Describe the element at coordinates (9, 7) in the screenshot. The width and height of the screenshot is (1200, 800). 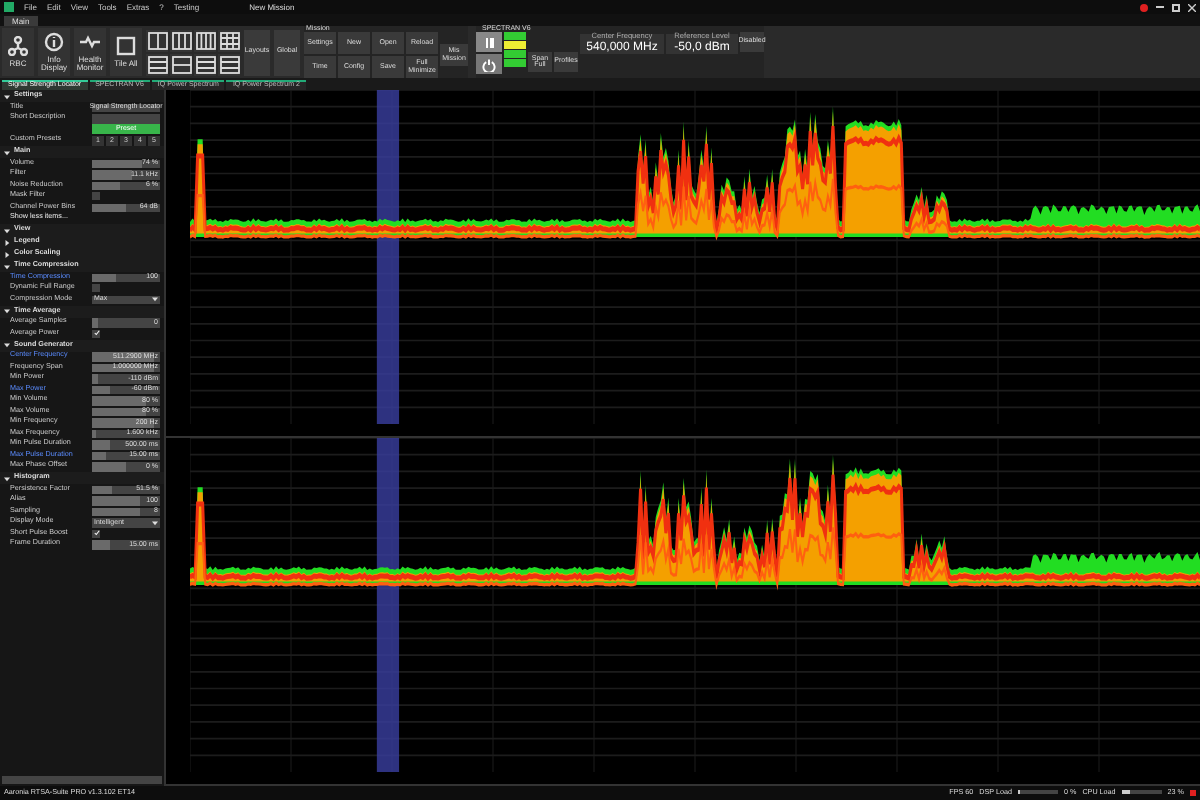
I see `app-icon` at that location.